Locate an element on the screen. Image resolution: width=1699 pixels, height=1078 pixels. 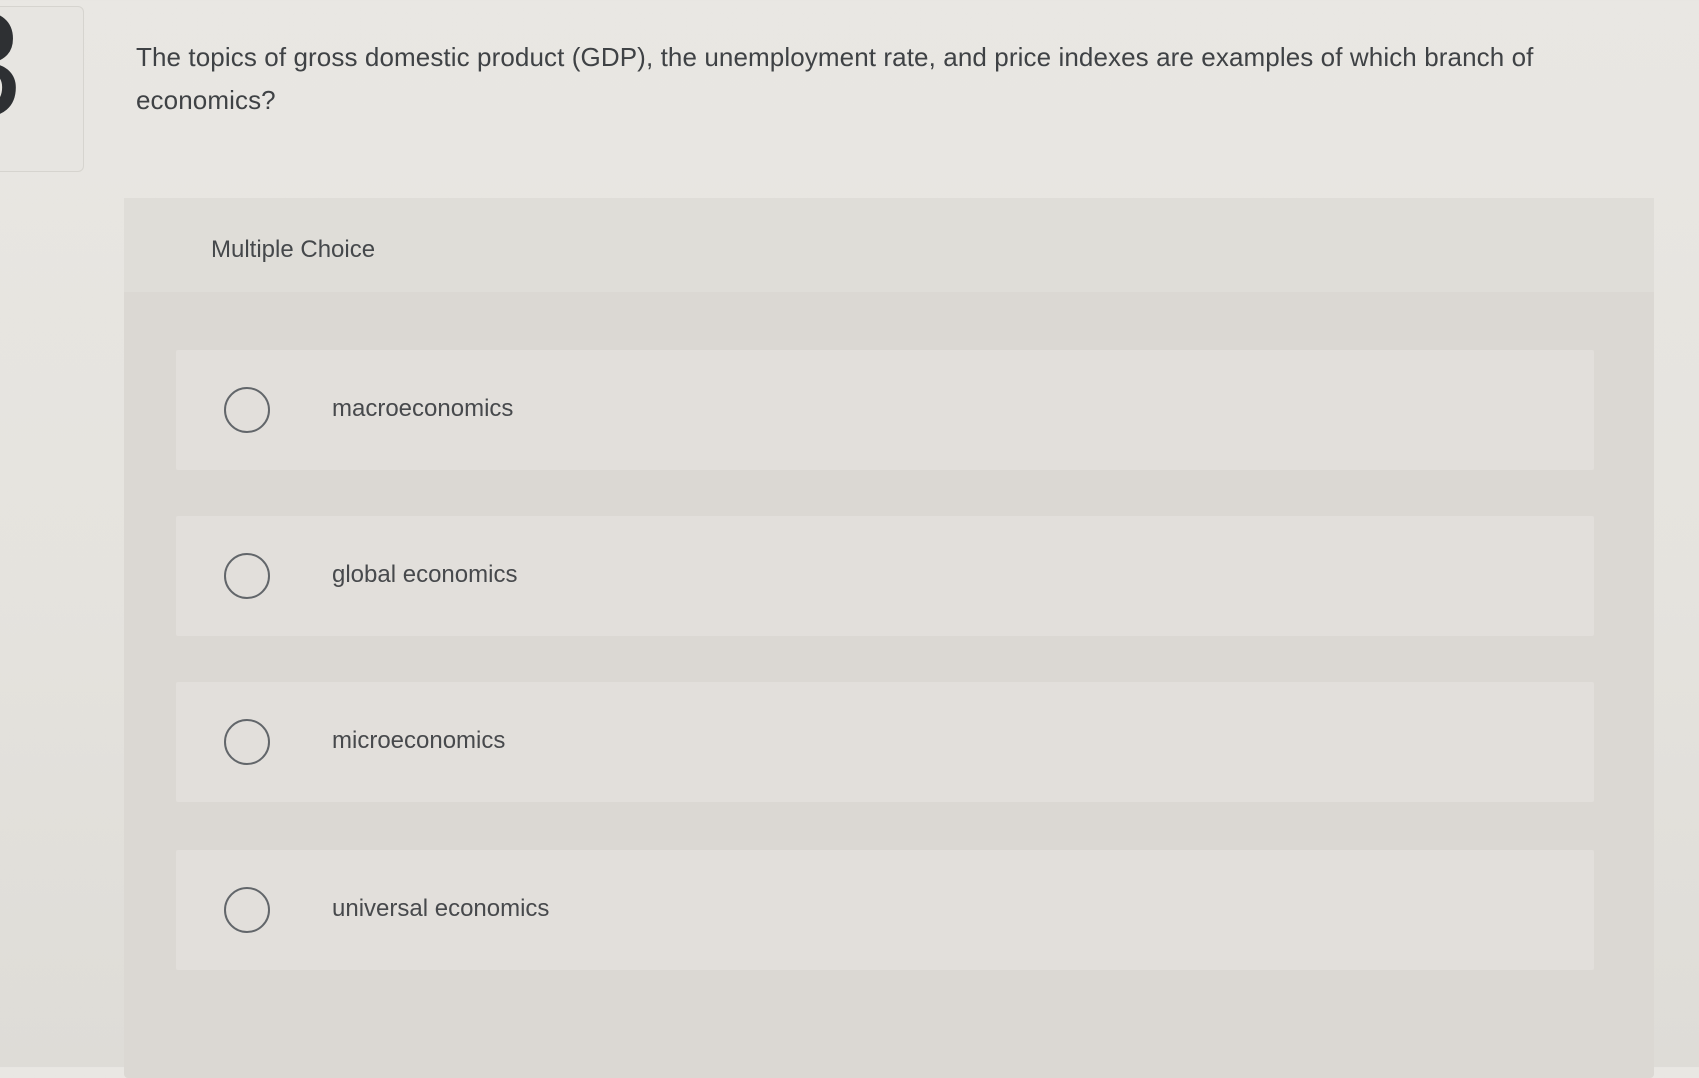
question-type-label: Multiple Choice is located at coordinates (293, 249).